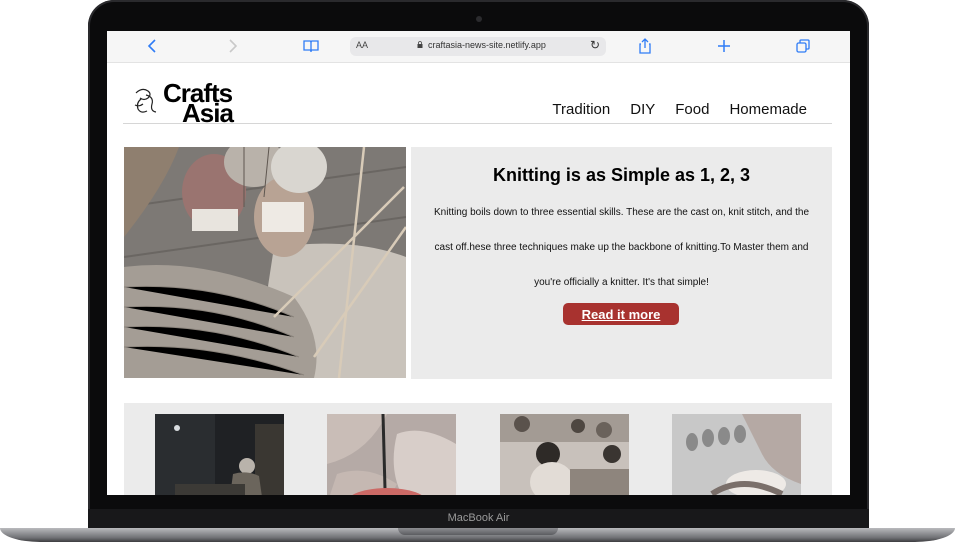 The width and height of the screenshot is (955, 549). I want to click on plus-icon, so click(724, 46).